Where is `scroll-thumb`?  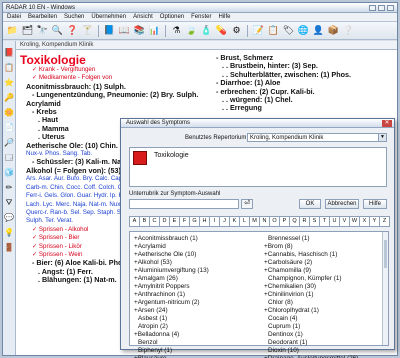 scroll-thumb is located at coordinates (385, 254).